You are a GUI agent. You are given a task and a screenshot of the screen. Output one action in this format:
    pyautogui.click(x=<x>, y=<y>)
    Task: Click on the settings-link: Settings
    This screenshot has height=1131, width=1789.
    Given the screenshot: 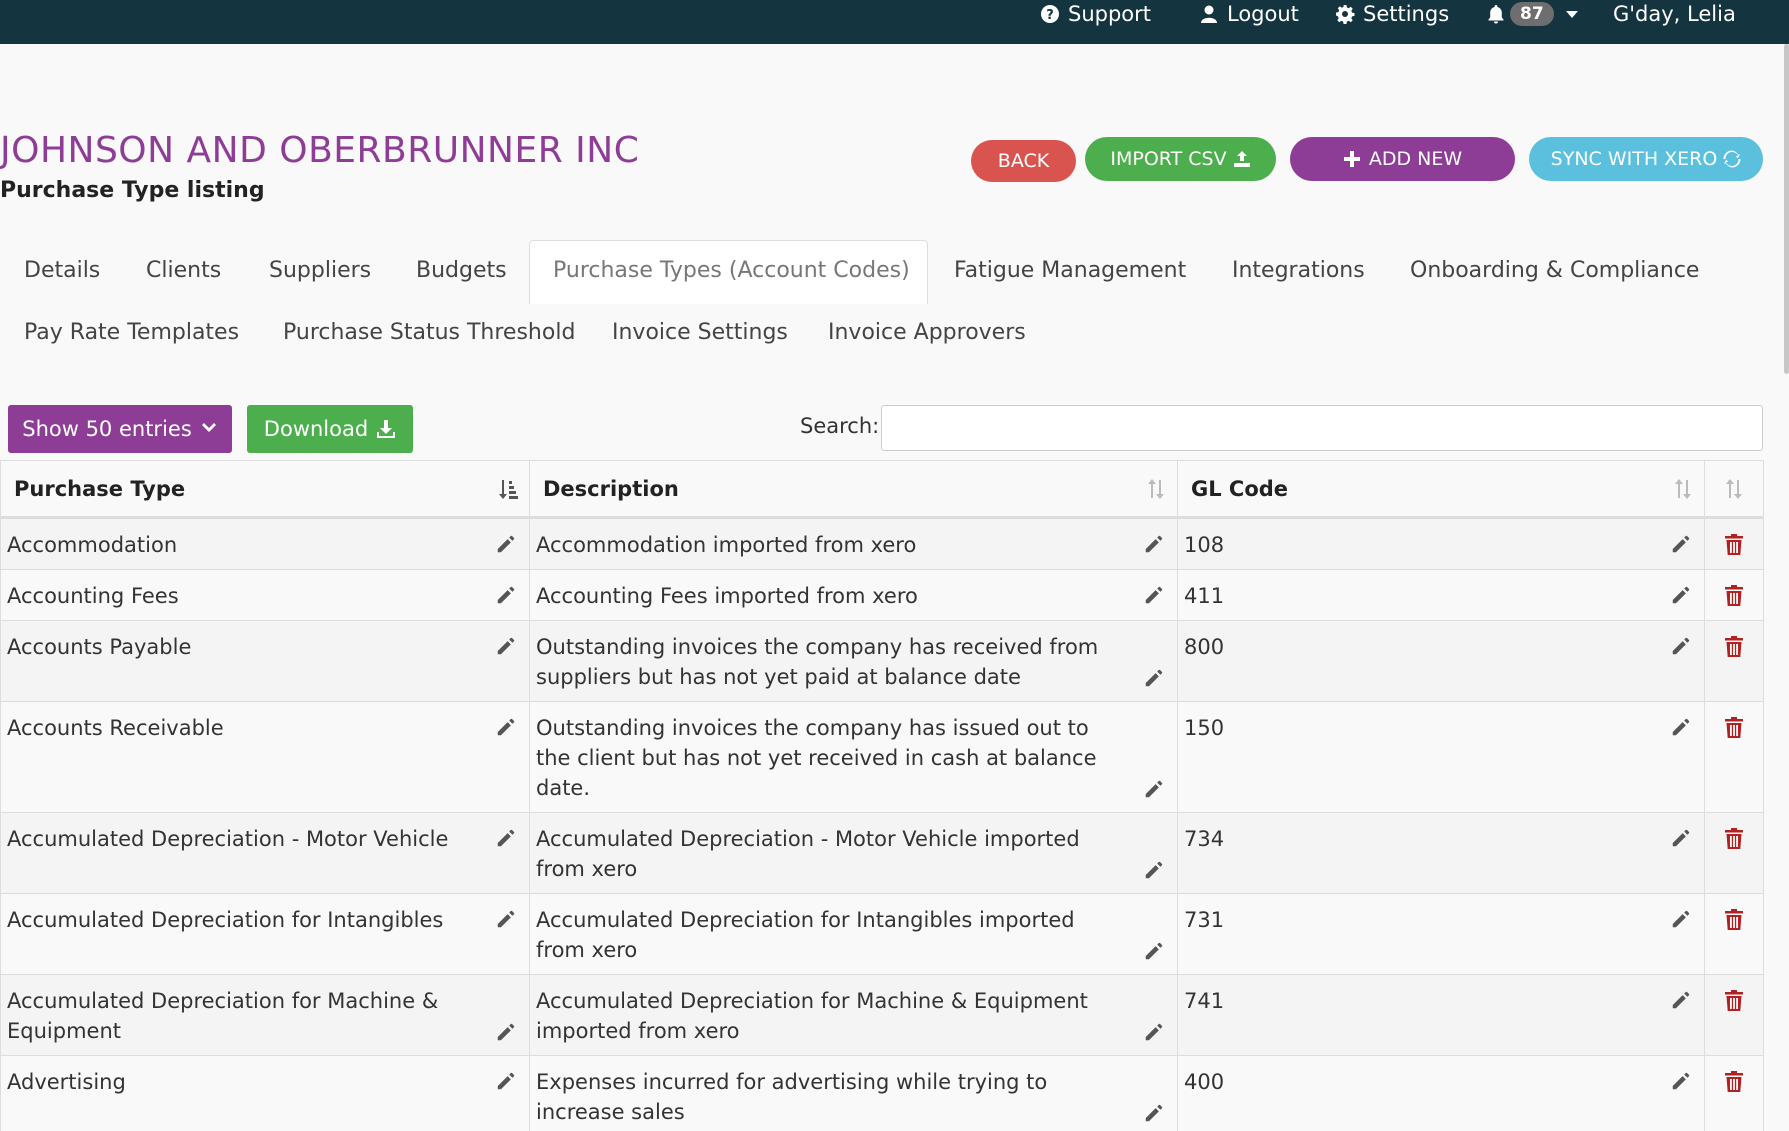 What is the action you would take?
    pyautogui.click(x=1392, y=14)
    